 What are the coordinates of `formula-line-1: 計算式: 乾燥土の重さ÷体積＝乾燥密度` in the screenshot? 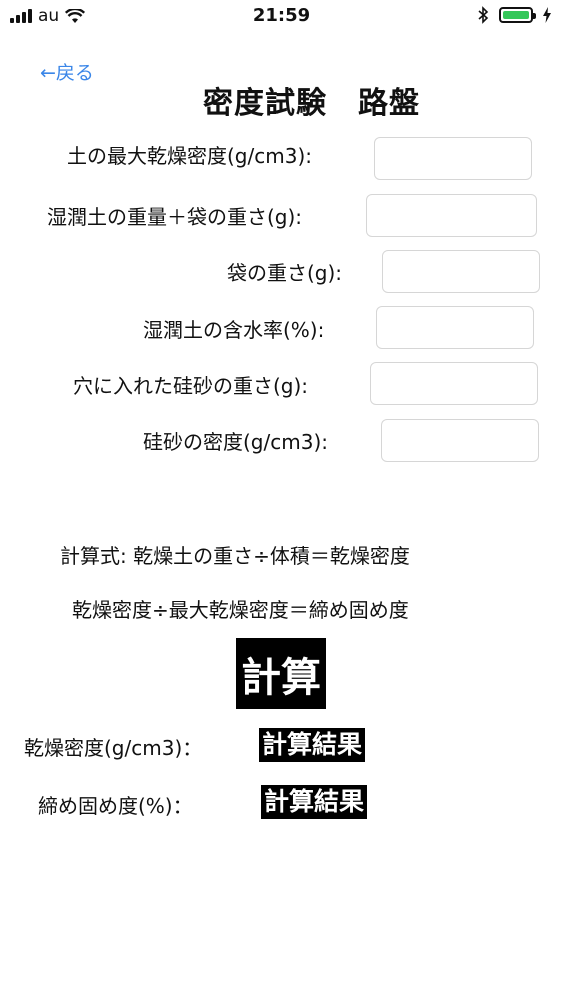 It's located at (235, 556).